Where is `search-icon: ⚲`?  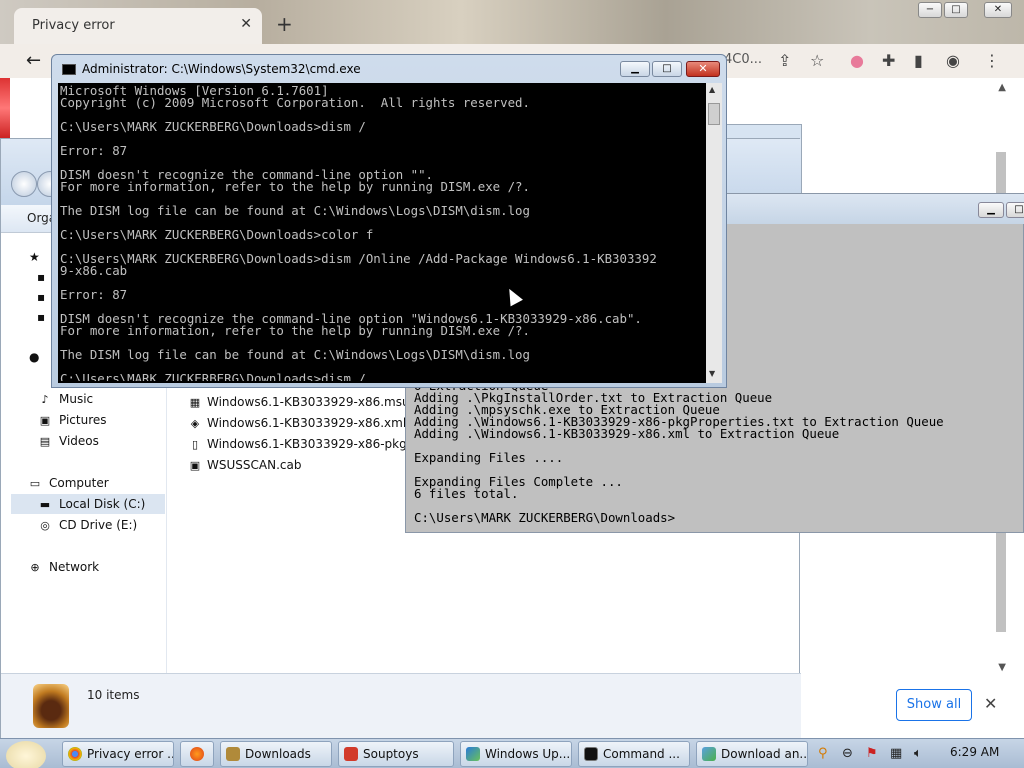 search-icon: ⚲ is located at coordinates (823, 753).